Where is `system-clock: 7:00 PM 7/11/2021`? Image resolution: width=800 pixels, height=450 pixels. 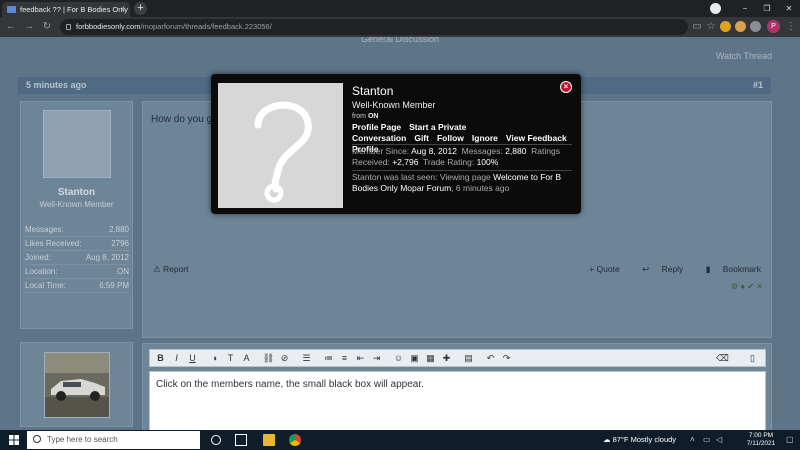
system-clock: 7:00 PM 7/11/2021 is located at coordinates (761, 440).